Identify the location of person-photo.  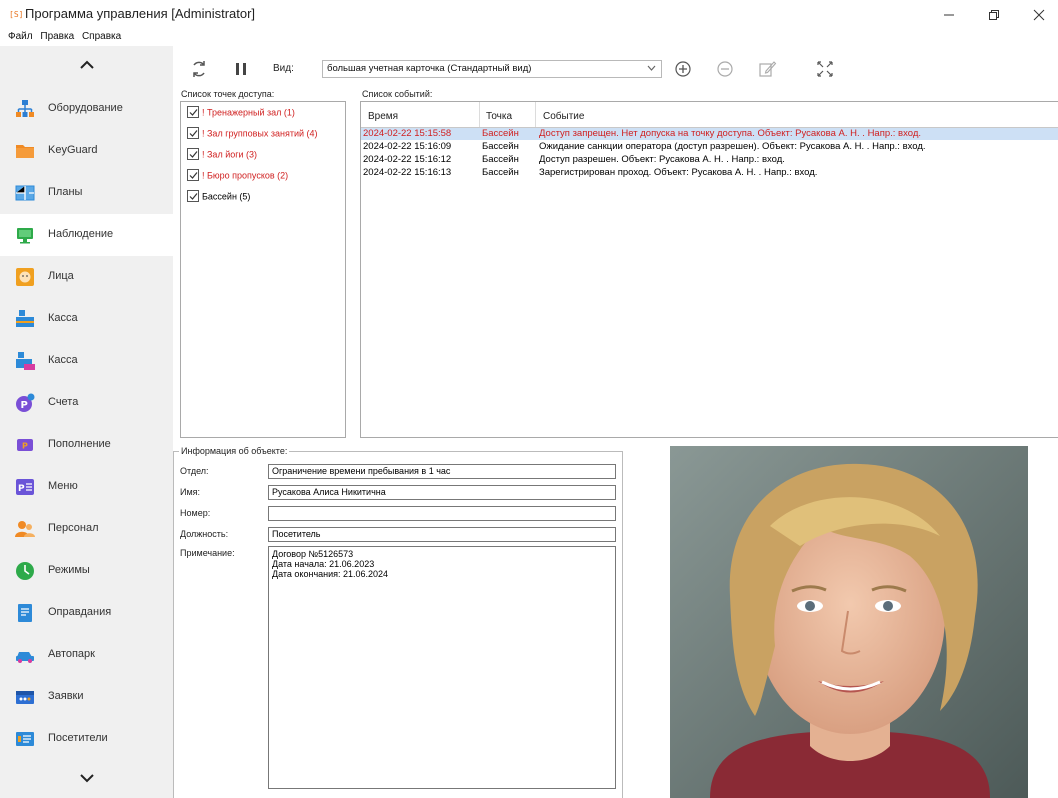
(849, 622).